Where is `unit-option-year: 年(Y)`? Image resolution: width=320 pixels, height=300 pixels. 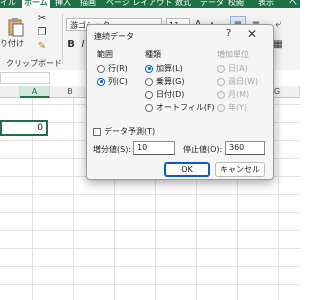 unit-option-year: 年(Y) is located at coordinates (232, 107).